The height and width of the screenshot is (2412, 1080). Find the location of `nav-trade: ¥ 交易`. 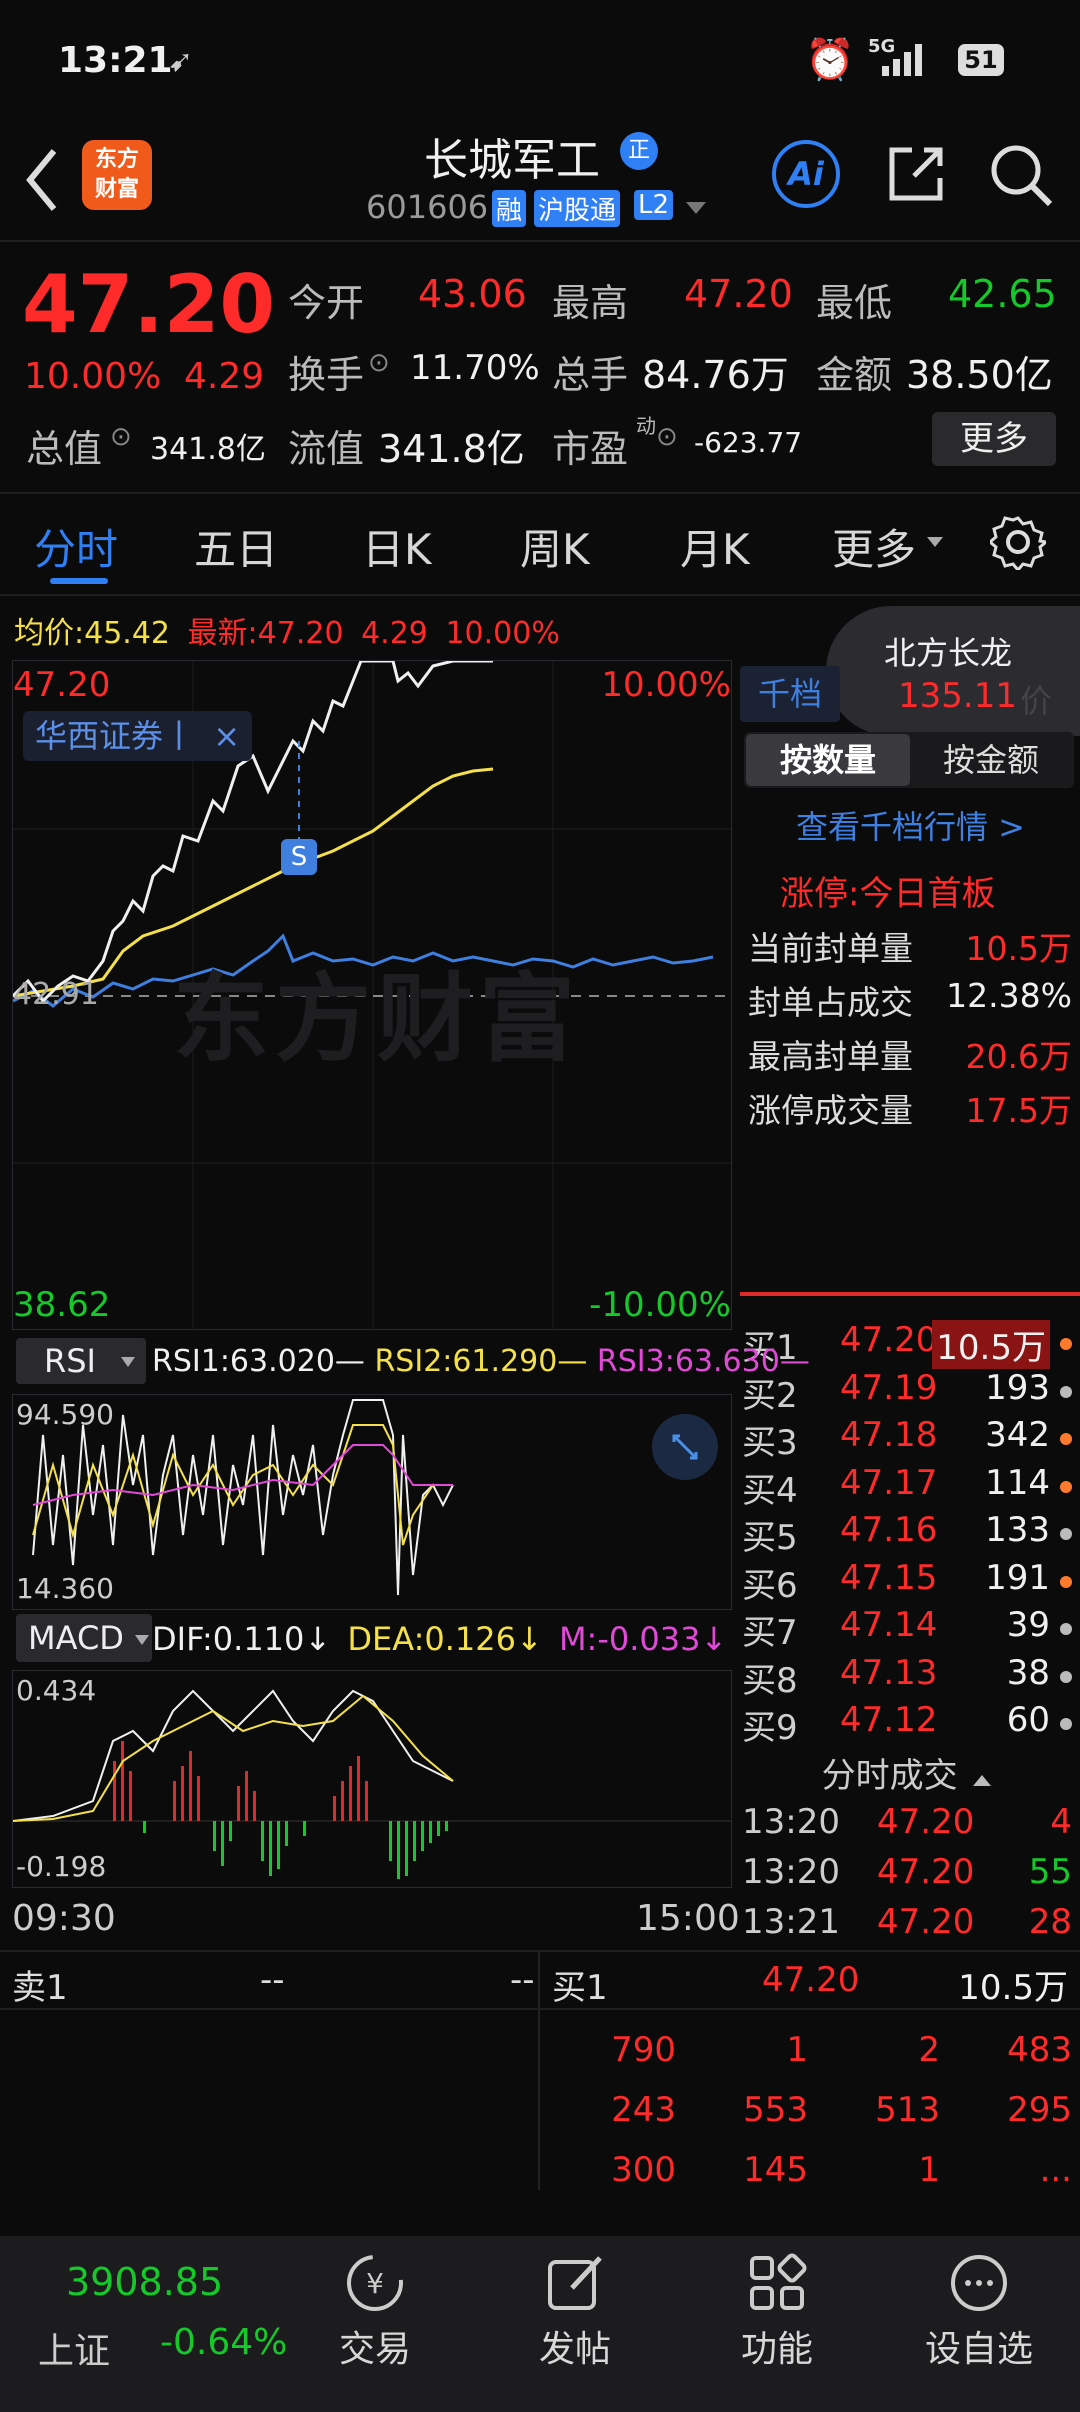

nav-trade: ¥ 交易 is located at coordinates (375, 2311).